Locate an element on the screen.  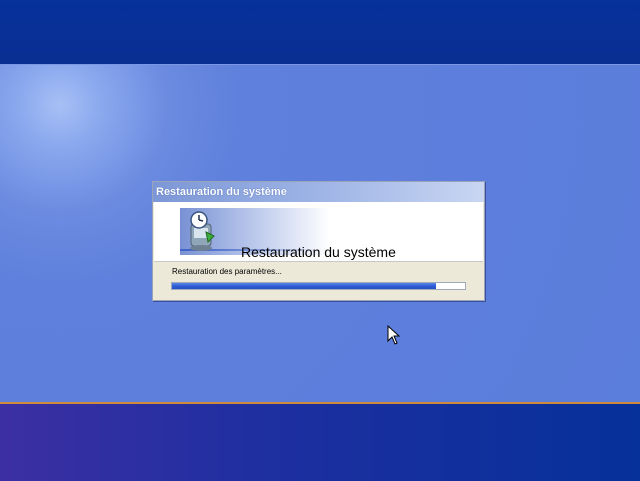
mouse-cursor-icon is located at coordinates (394, 335).